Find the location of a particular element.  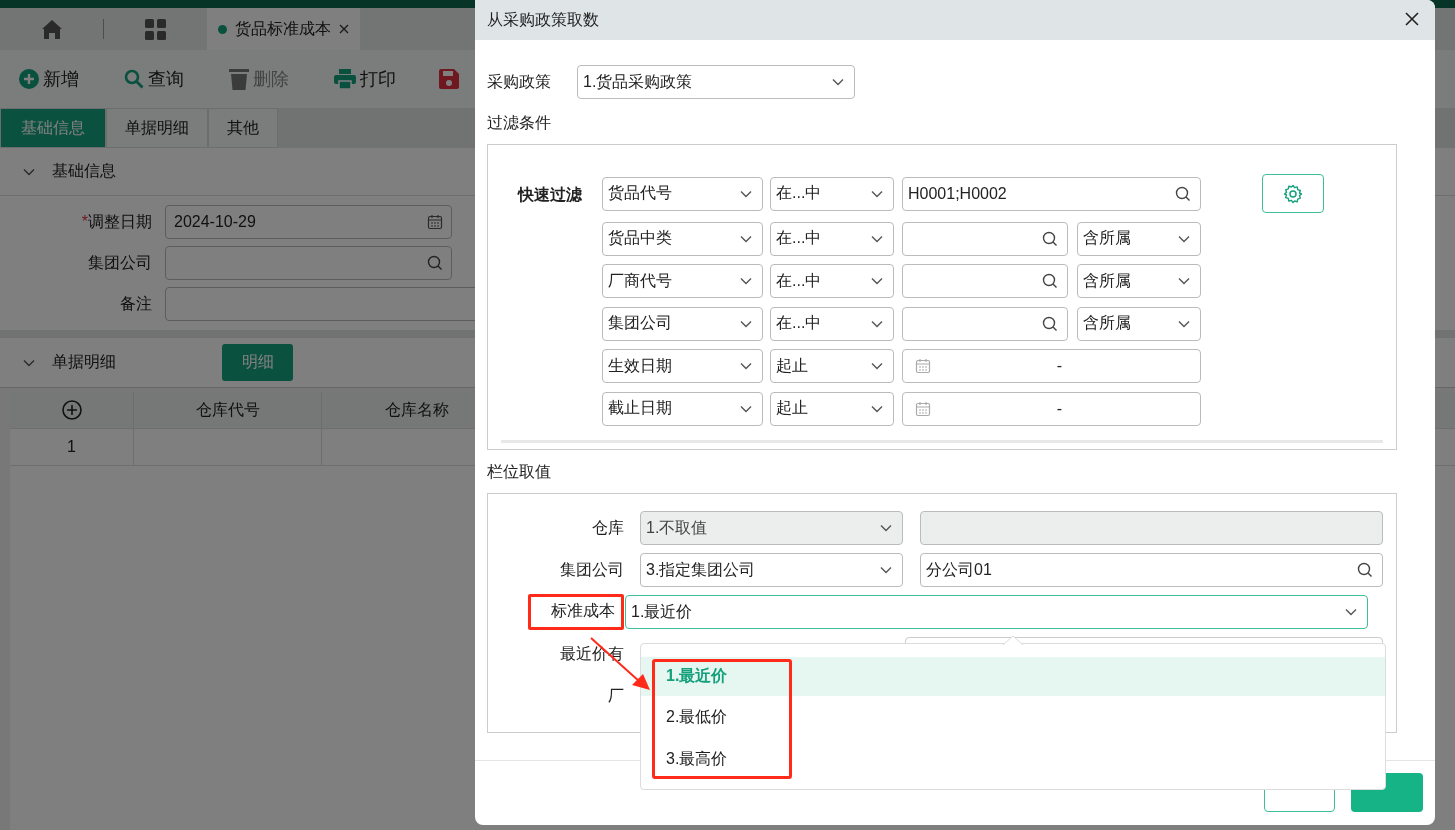

grid-icon is located at coordinates (155, 29).